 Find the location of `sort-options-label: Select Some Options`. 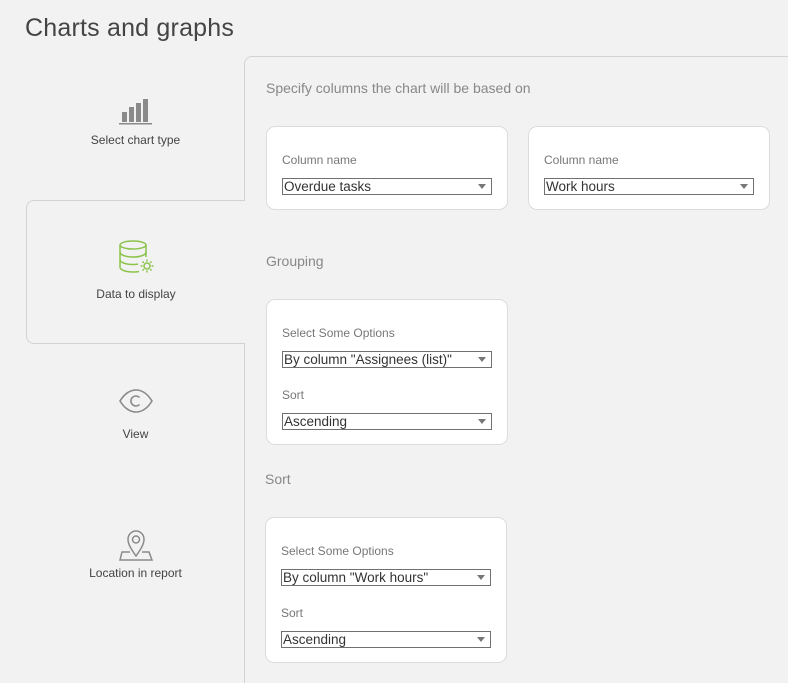

sort-options-label: Select Some Options is located at coordinates (337, 551).